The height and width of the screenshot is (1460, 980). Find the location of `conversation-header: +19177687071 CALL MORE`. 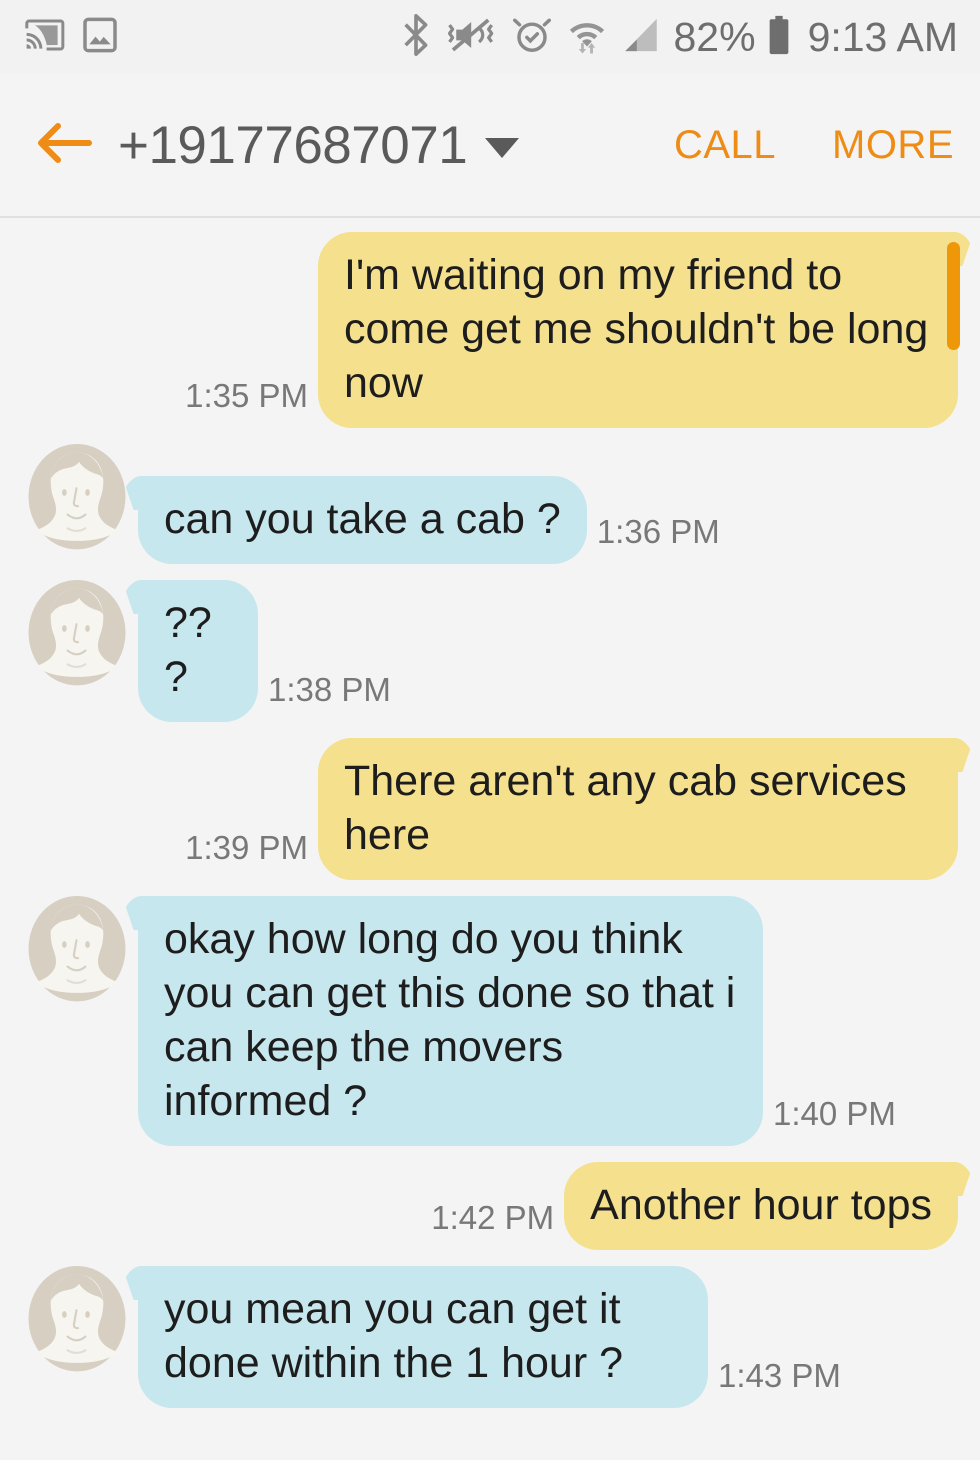

conversation-header: +19177687071 CALL MORE is located at coordinates (490, 146).